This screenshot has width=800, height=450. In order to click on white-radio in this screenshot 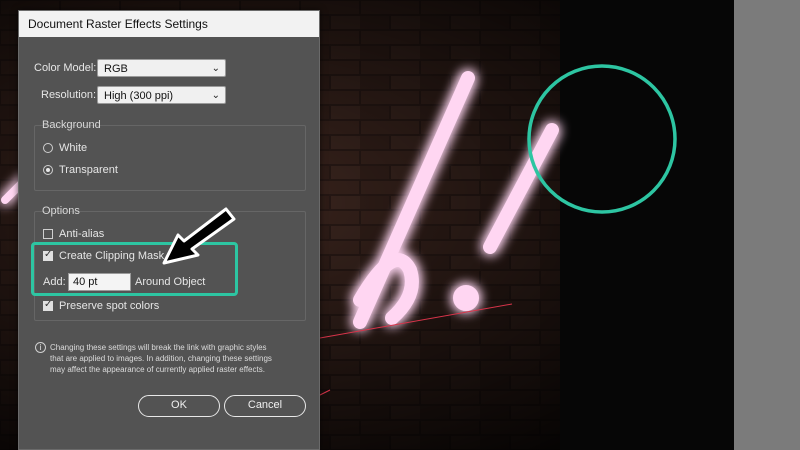, I will do `click(48, 148)`.